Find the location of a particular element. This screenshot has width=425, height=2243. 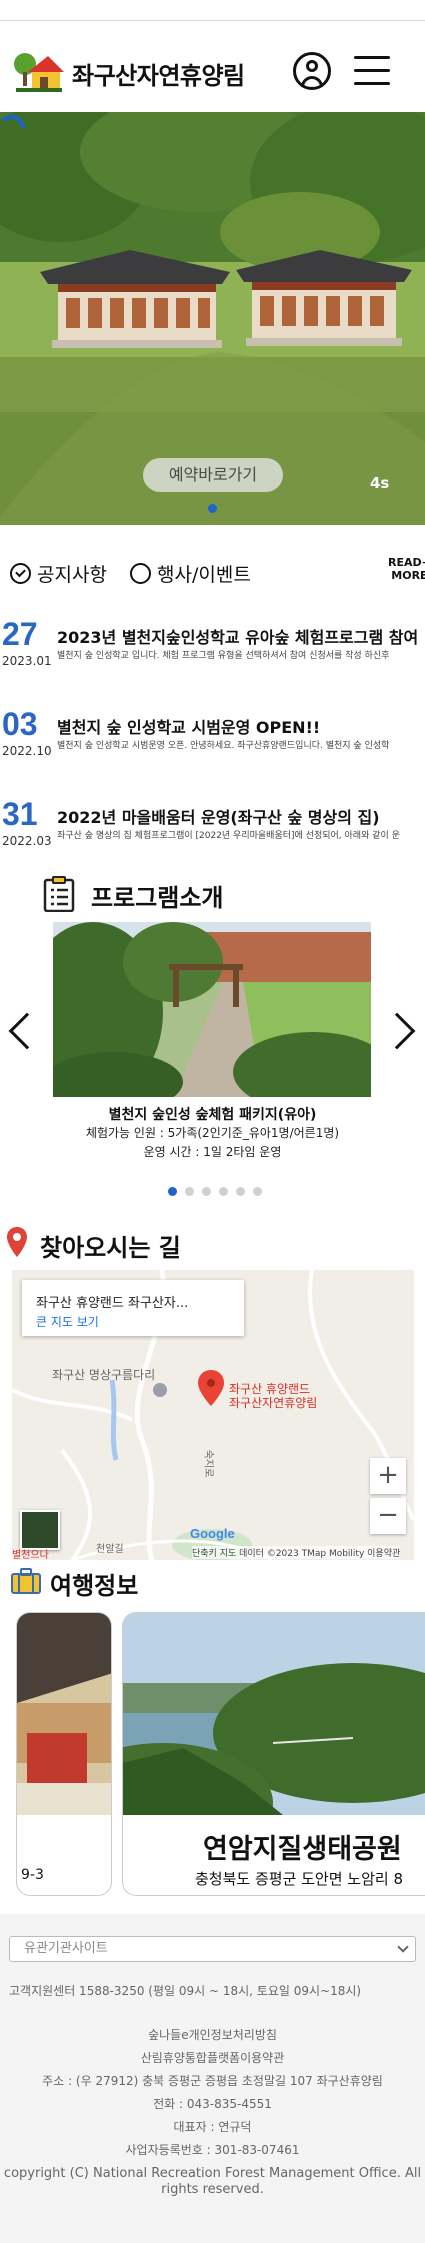

map-corner-label: 별천으나 is located at coordinates (30, 1555).